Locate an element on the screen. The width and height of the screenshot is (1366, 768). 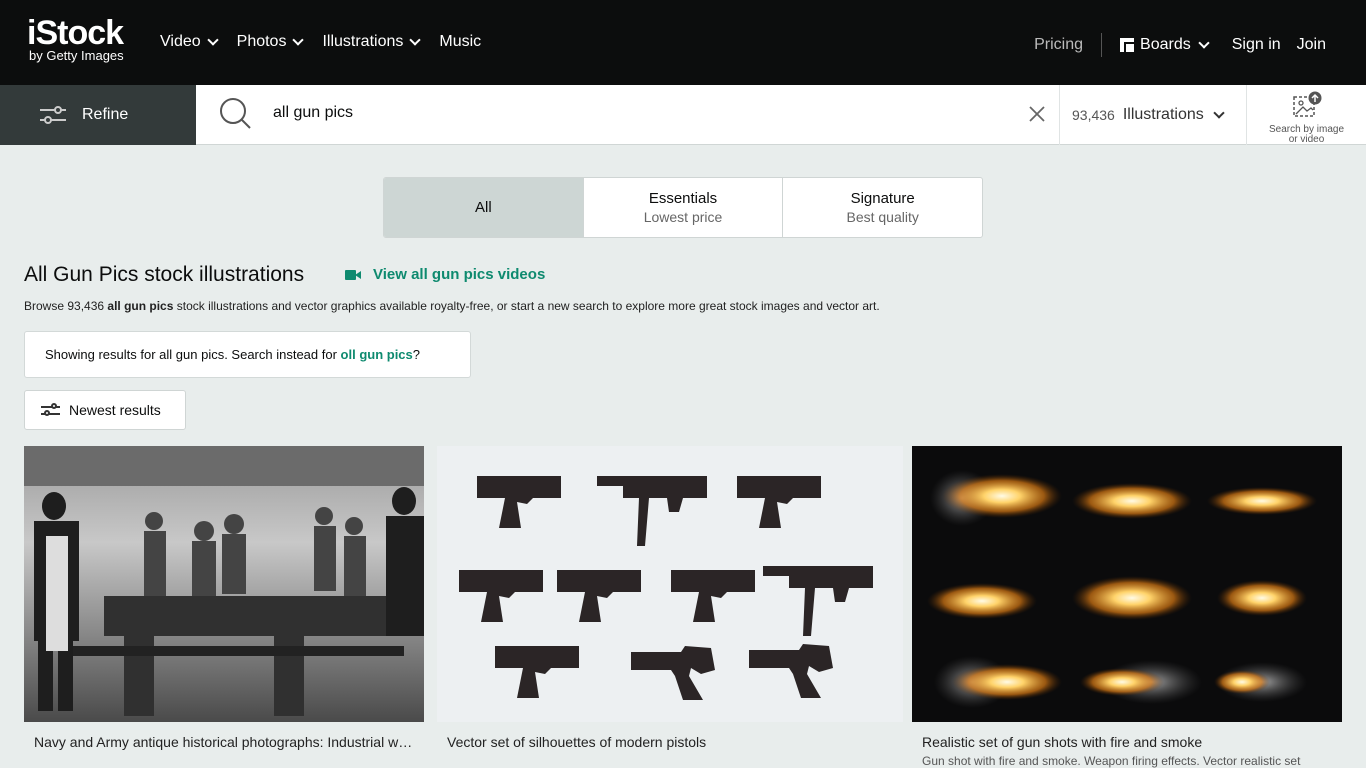
logo-tagline: by Getty Images is located at coordinates (76, 55).